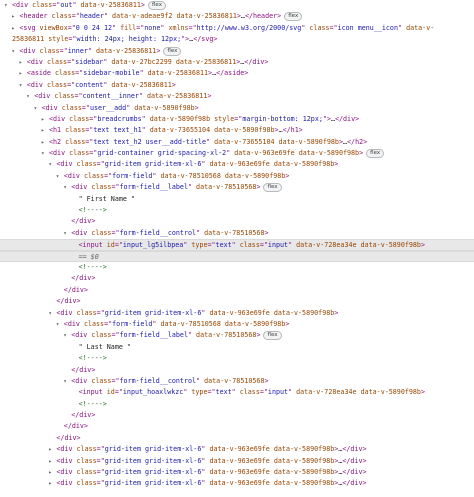 The width and height of the screenshot is (474, 497). I want to click on selected-node-line: == $0, so click(237, 256).